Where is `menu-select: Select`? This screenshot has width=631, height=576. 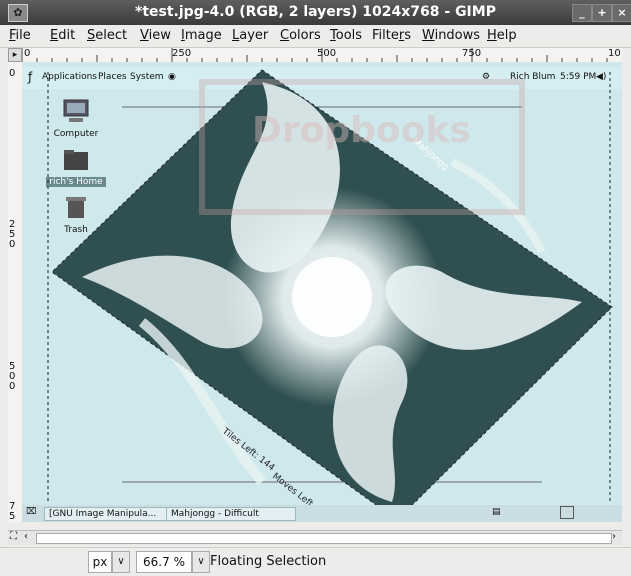 menu-select: Select is located at coordinates (107, 35).